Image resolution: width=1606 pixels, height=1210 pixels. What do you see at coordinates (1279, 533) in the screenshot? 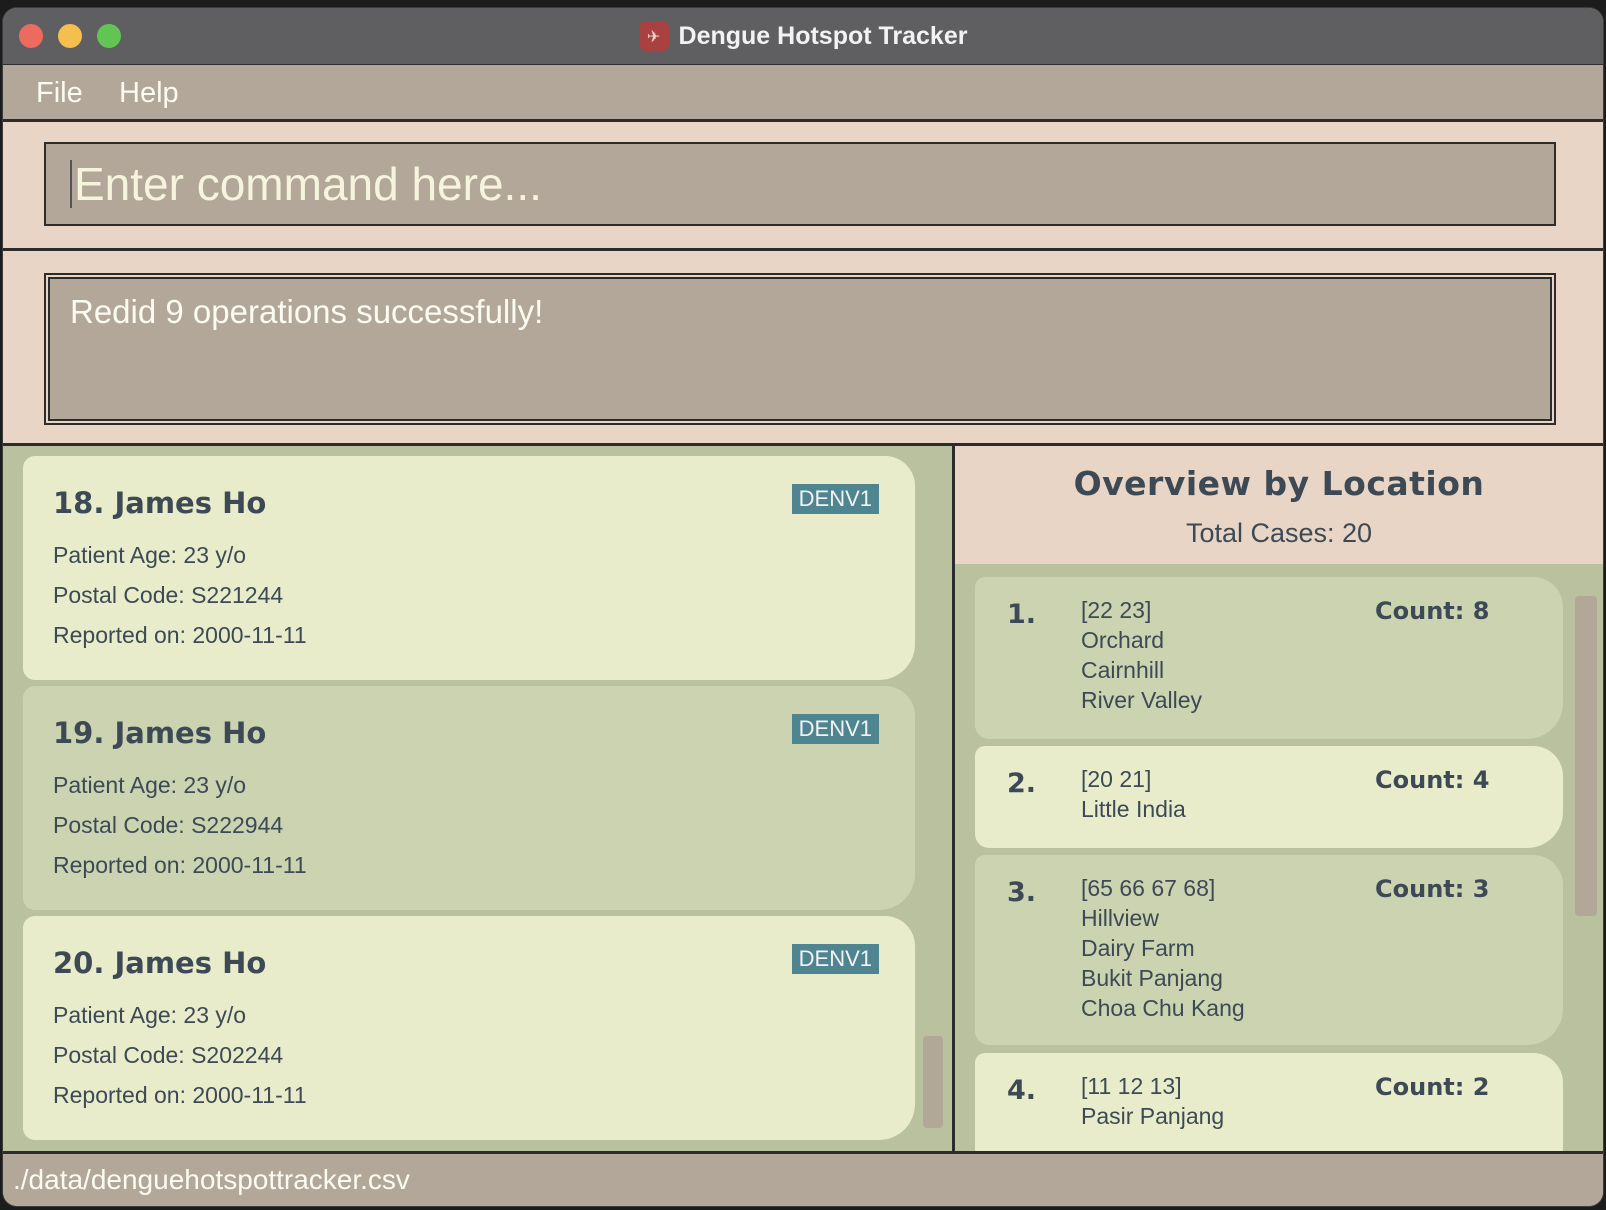
I see `total-cases: Total Cases: 20` at bounding box center [1279, 533].